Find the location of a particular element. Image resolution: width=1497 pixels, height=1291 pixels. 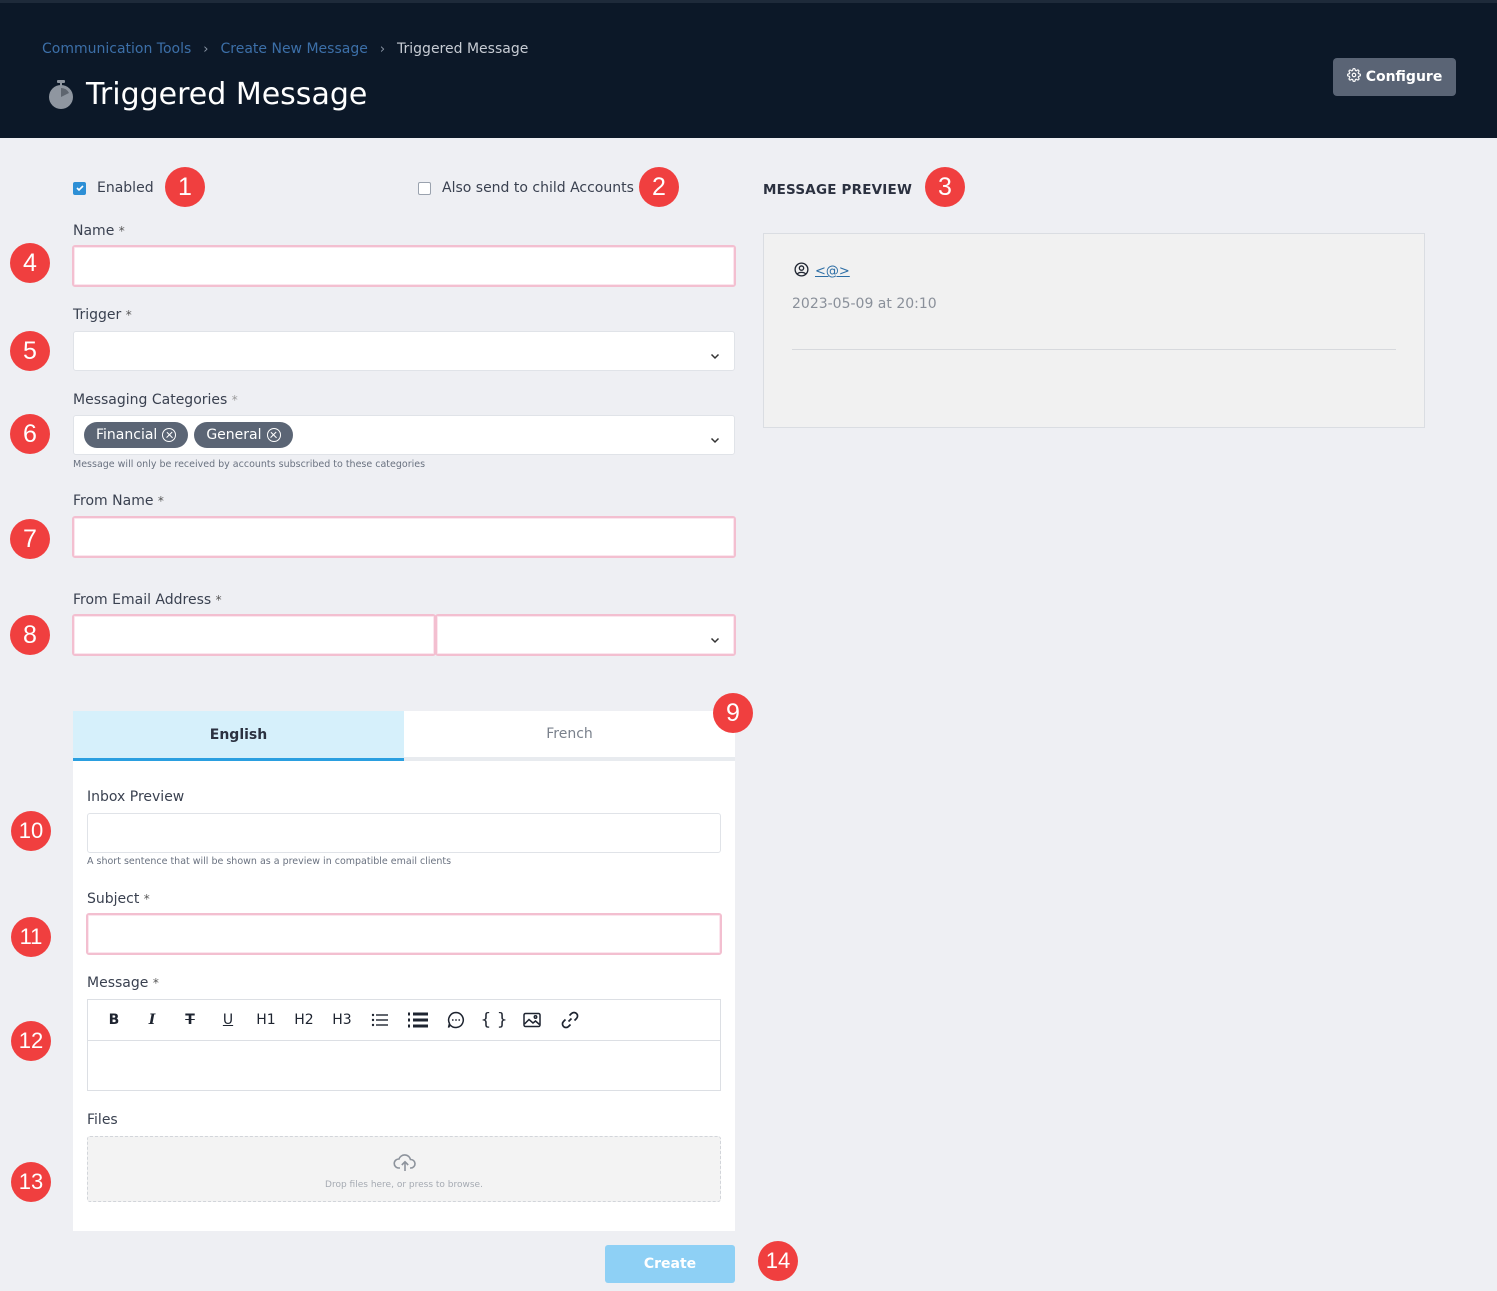

configure-label: Configure is located at coordinates (1404, 77).